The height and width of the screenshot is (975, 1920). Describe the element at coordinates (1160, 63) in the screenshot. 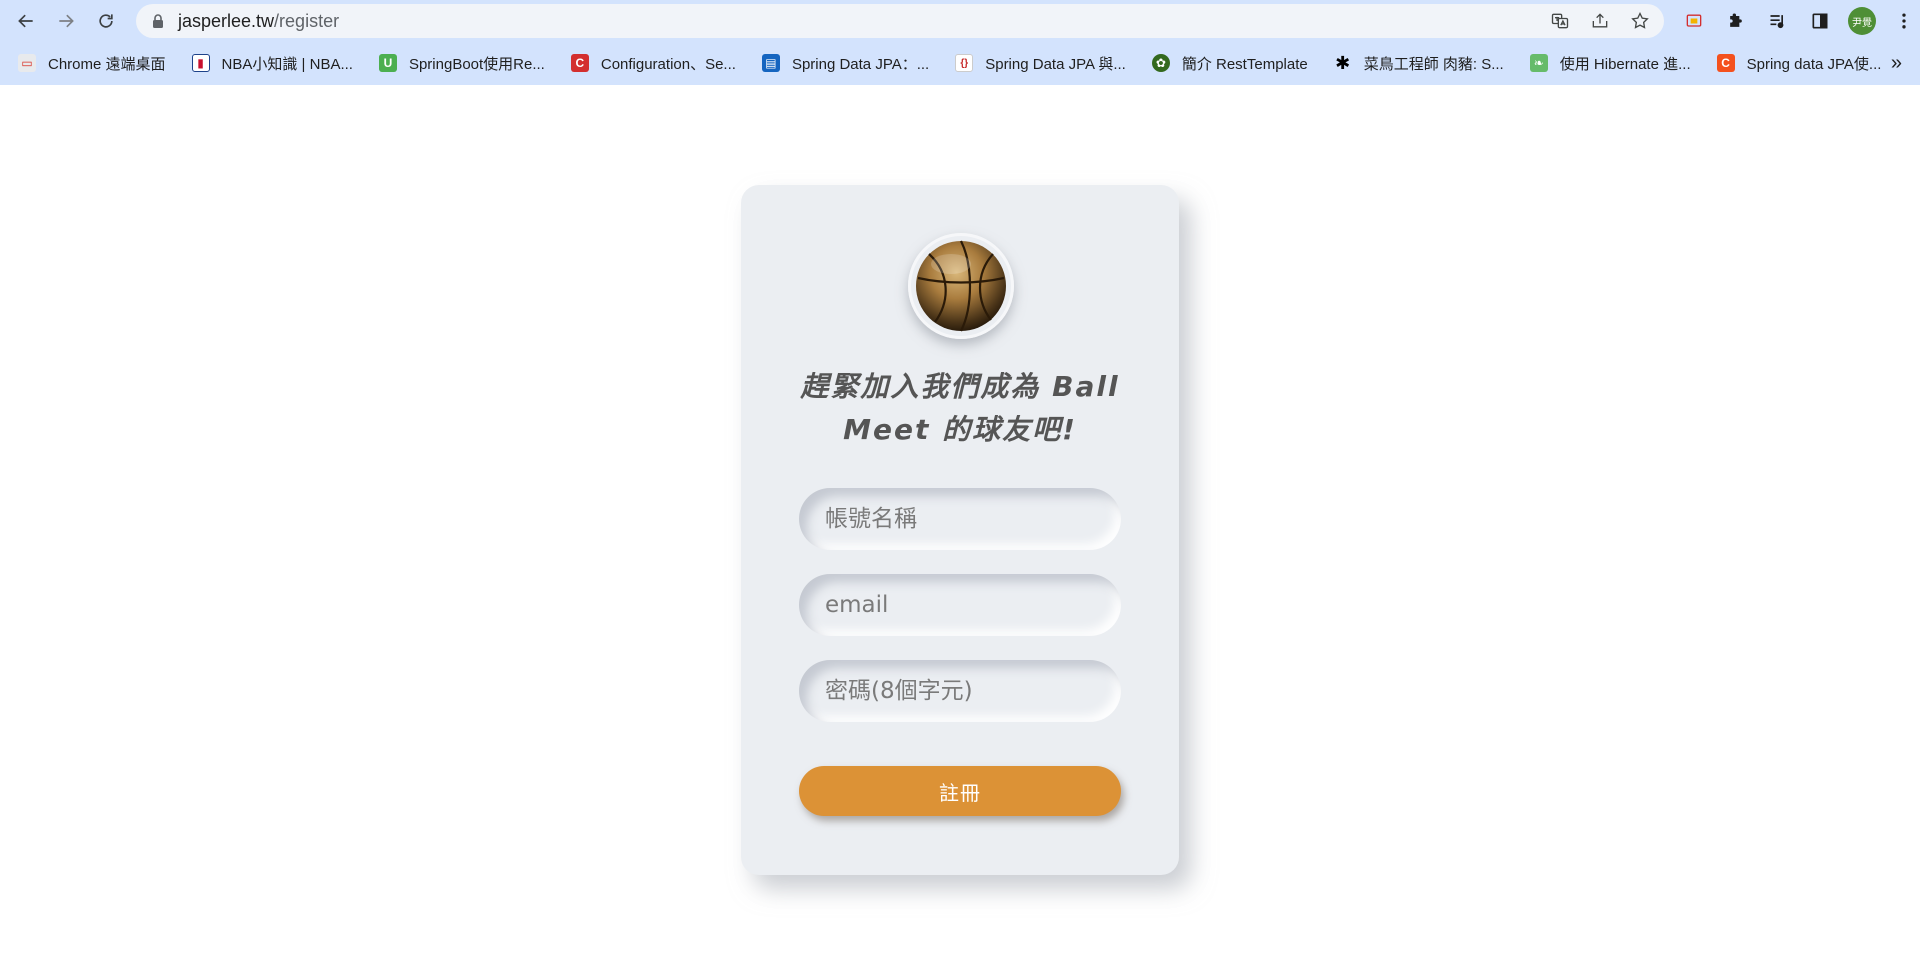

I see `leaf-badge-icon: ✿` at that location.